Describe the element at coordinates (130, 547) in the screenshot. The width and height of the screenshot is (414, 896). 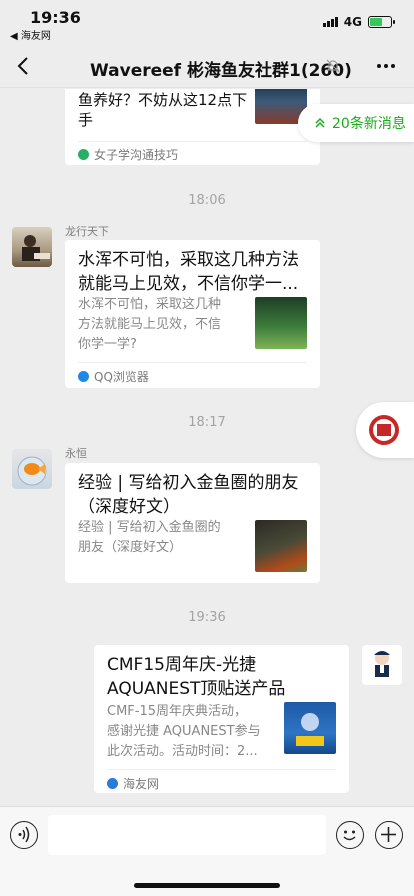
I see `card-desc-line: 朋友（深度好文）` at that location.